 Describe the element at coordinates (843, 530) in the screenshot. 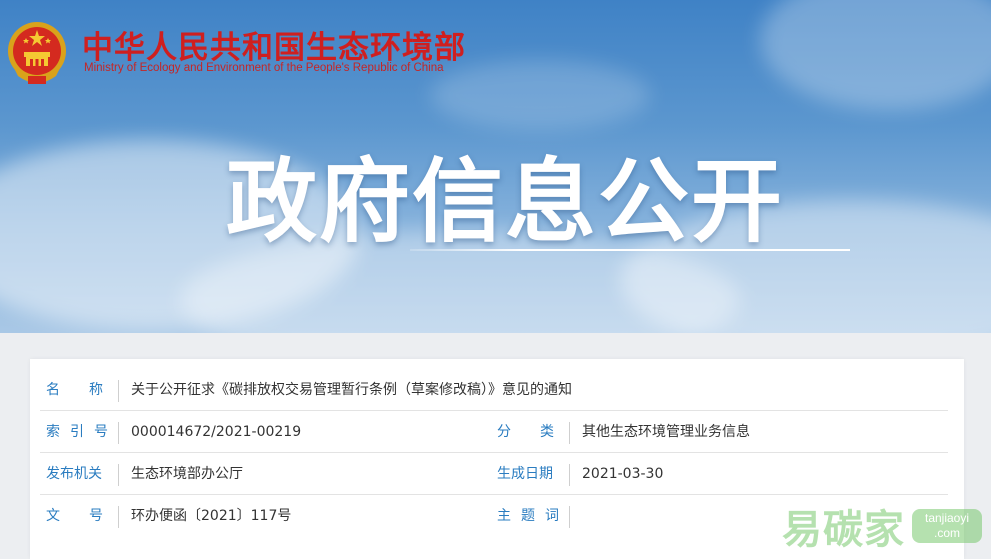

I see `watermark-text: 易碳家` at that location.